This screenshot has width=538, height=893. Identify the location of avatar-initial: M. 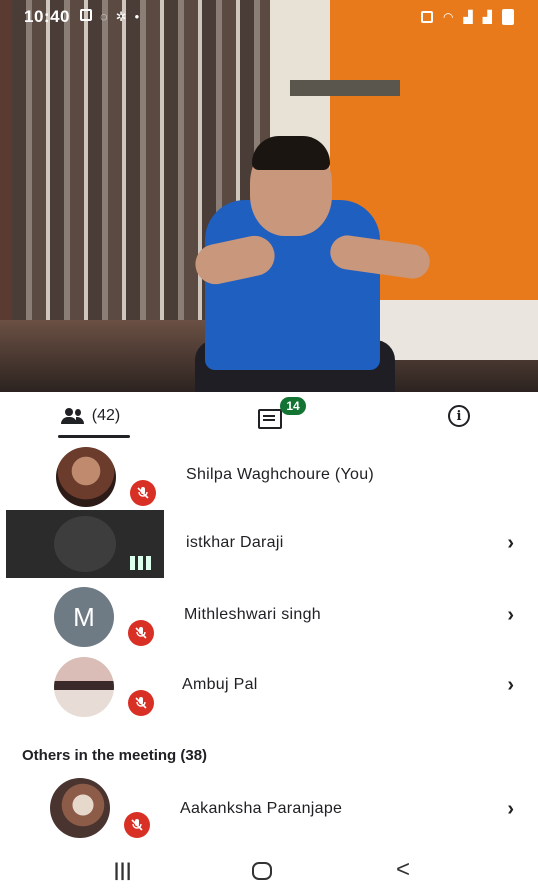
(84, 616).